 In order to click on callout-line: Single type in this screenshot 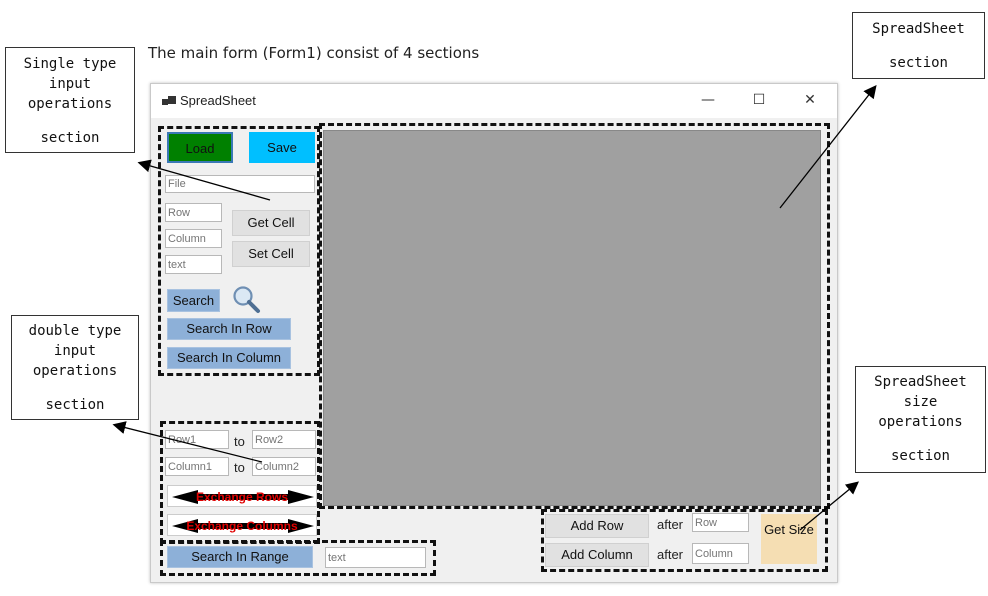, I will do `click(70, 64)`.